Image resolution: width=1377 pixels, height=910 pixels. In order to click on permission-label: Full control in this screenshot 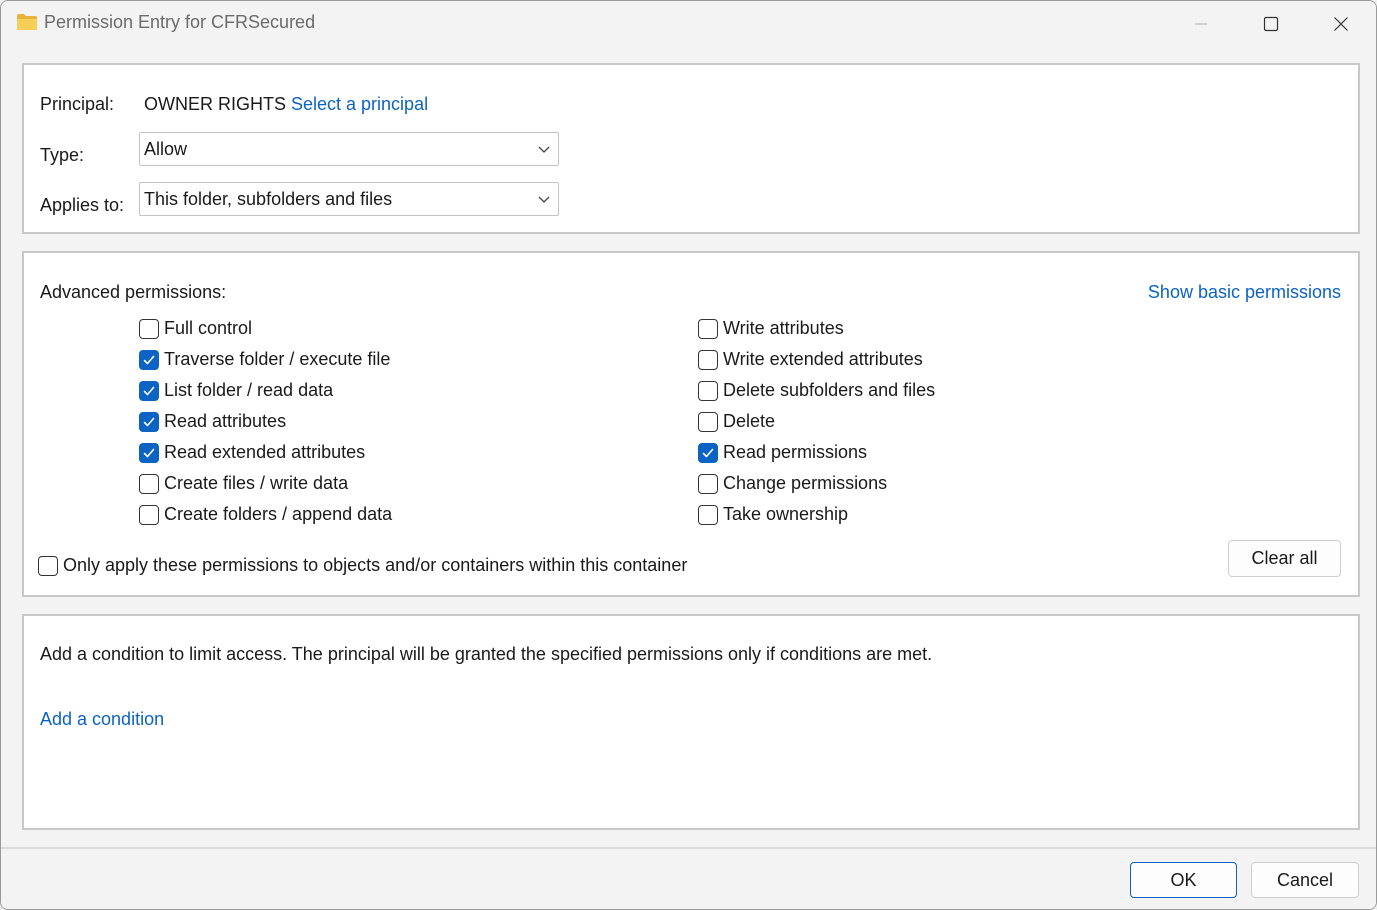, I will do `click(208, 328)`.